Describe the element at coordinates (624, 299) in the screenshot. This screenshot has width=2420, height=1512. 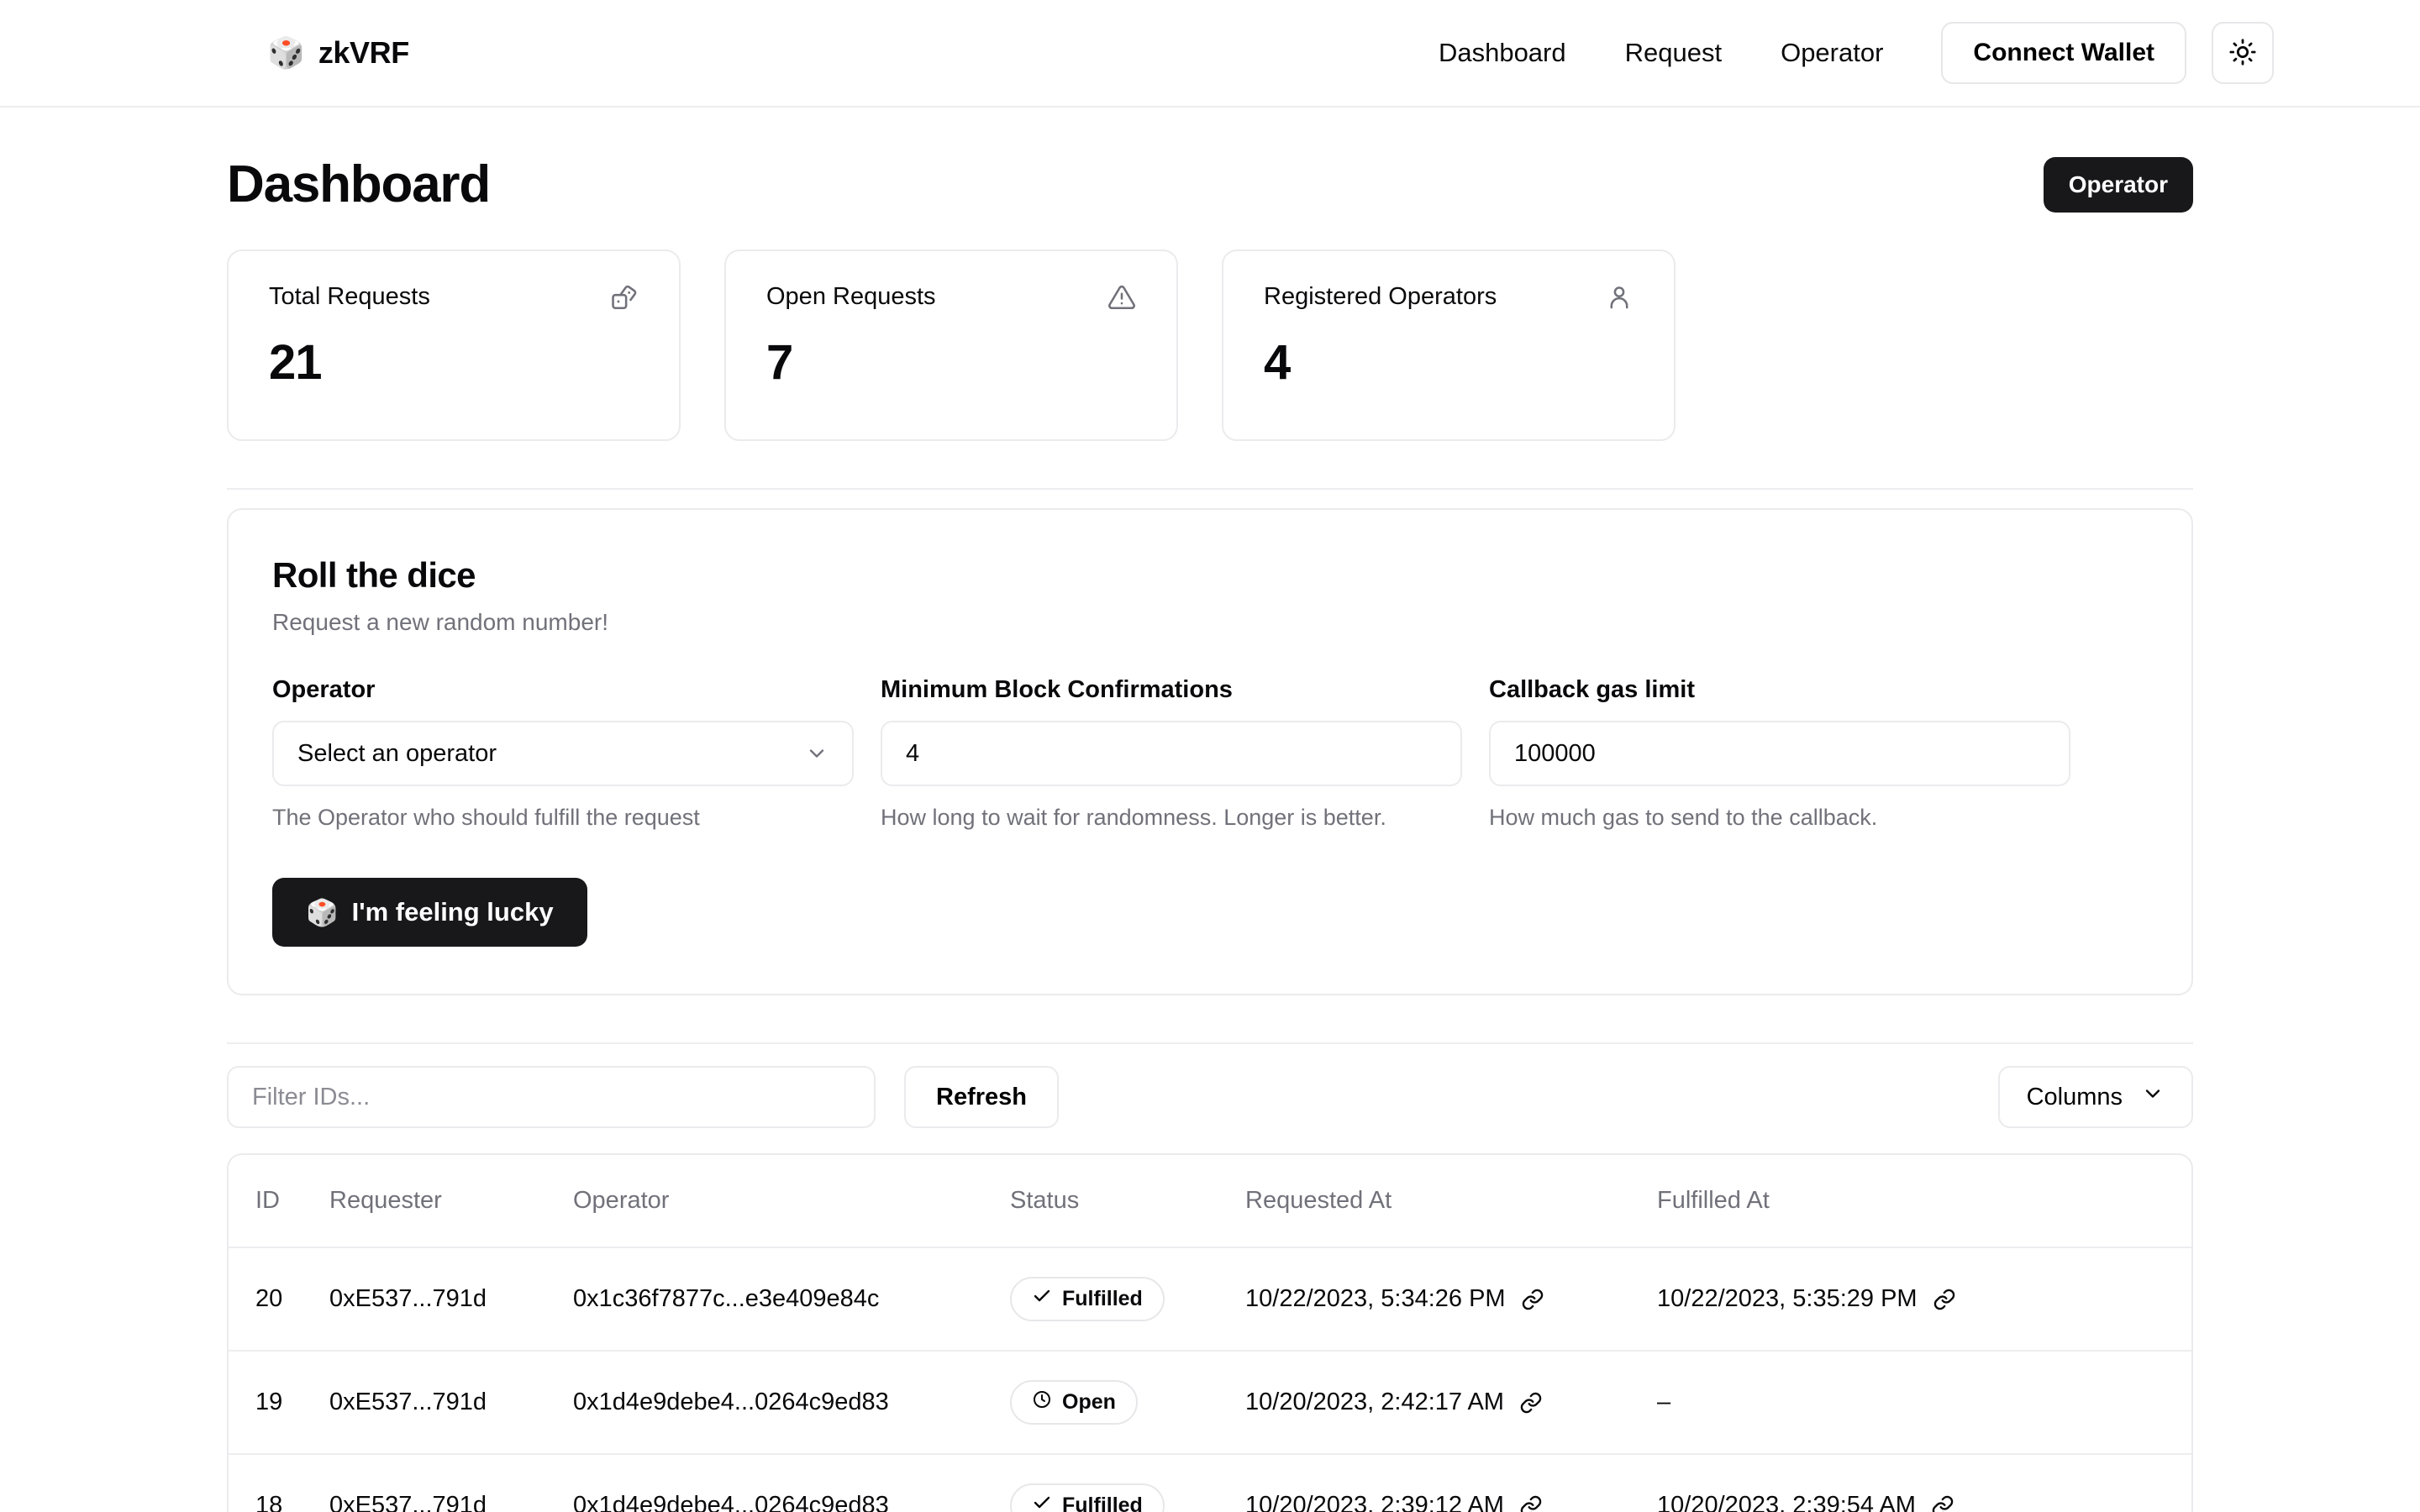
I see `dice-icon` at that location.